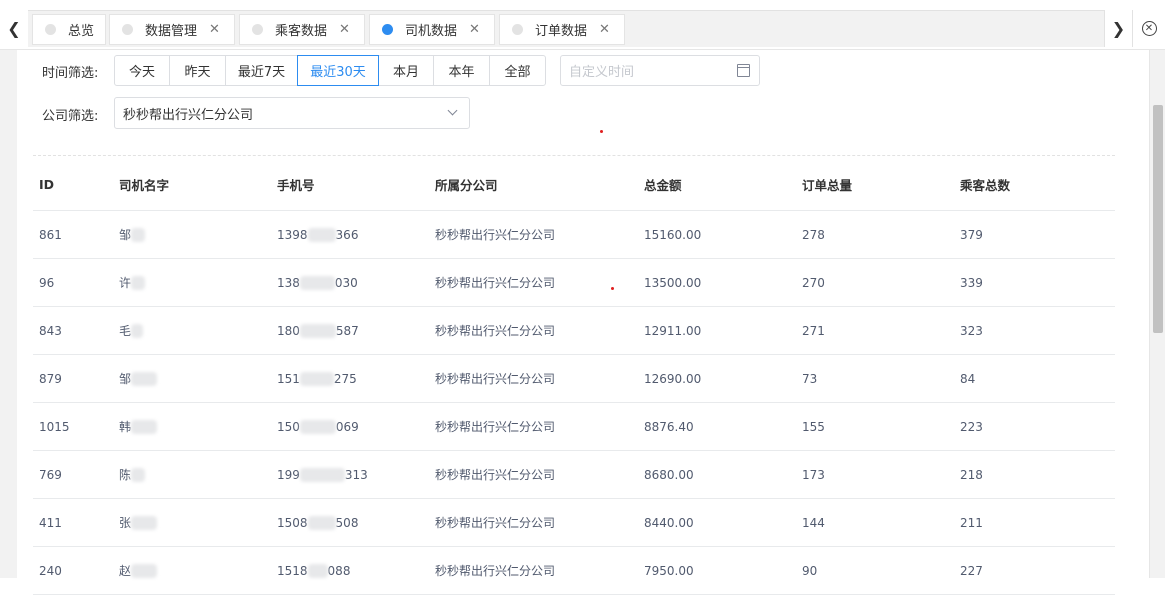 This screenshot has height=595, width=1165. Describe the element at coordinates (317, 378) in the screenshot. I see `cell-phone: 151 275` at that location.